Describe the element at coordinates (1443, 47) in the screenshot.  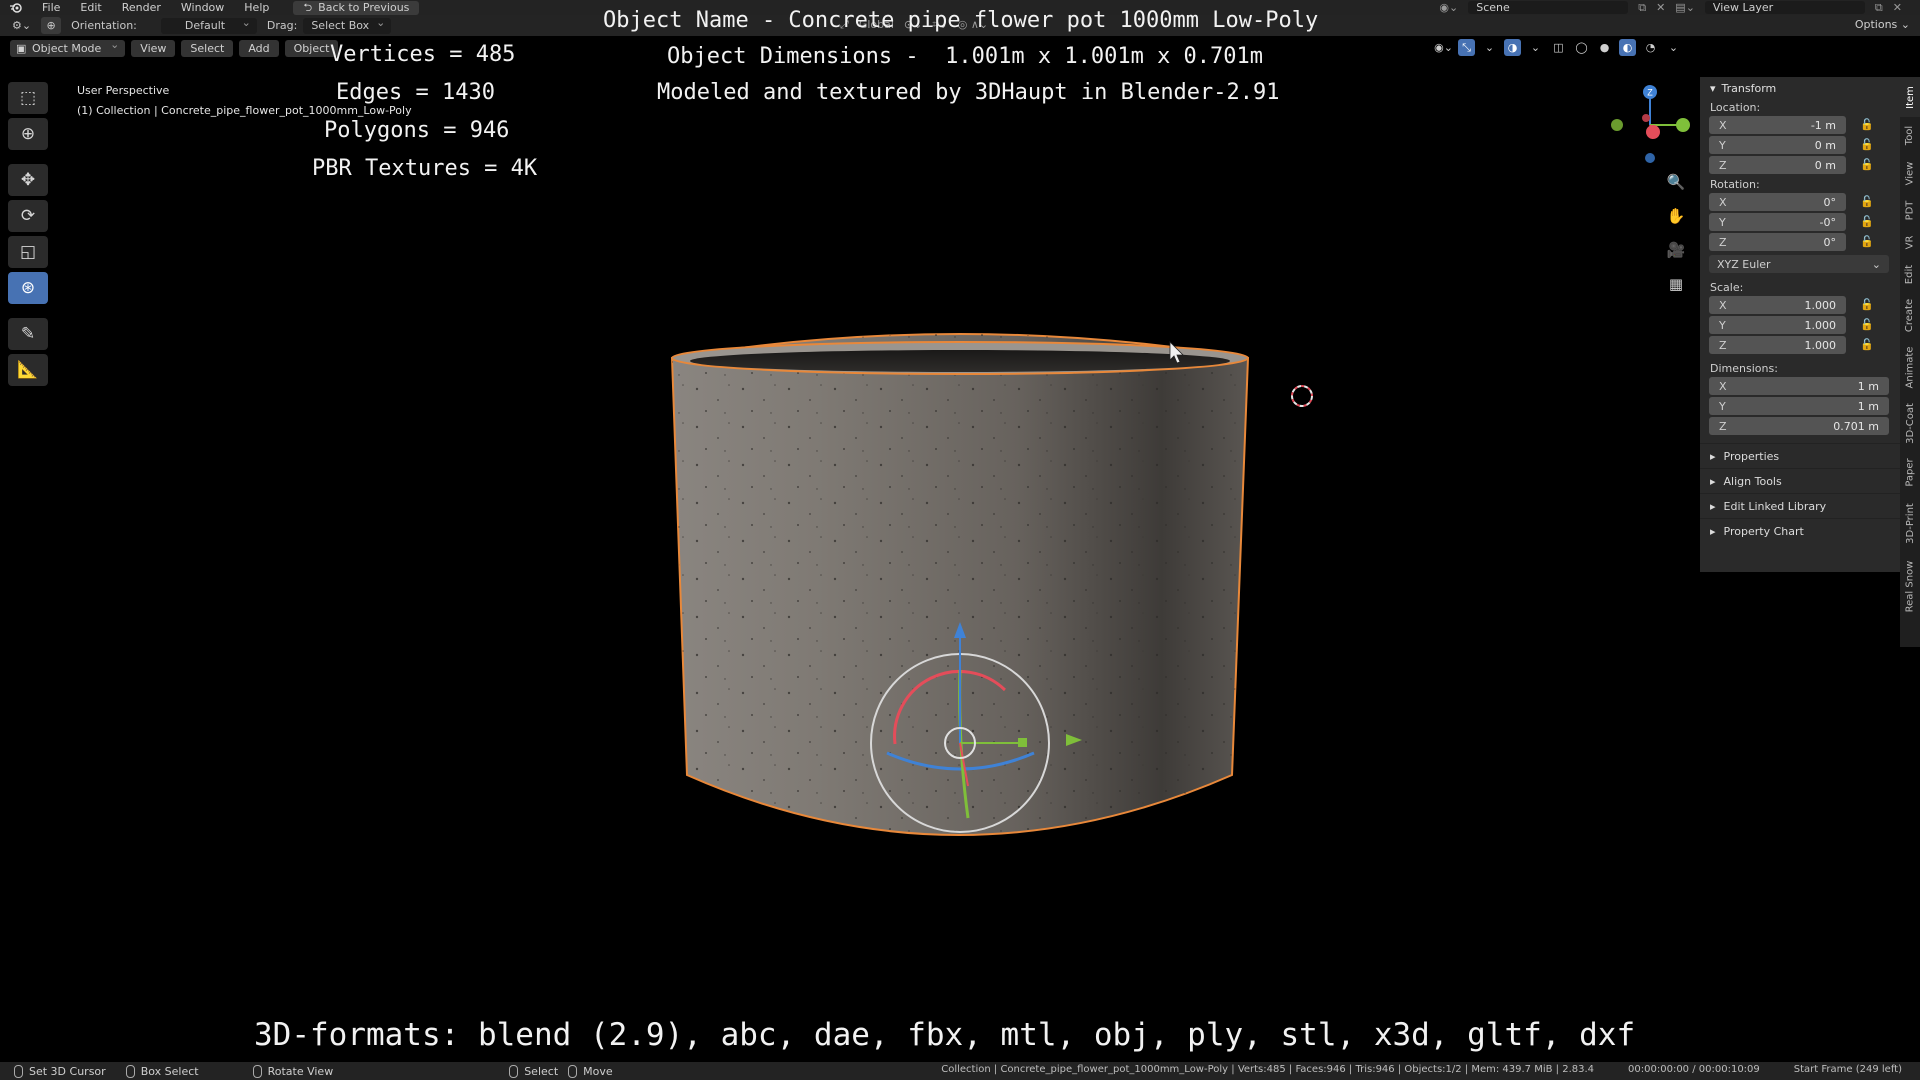
I see `visibility-icon: ◉⌄` at that location.